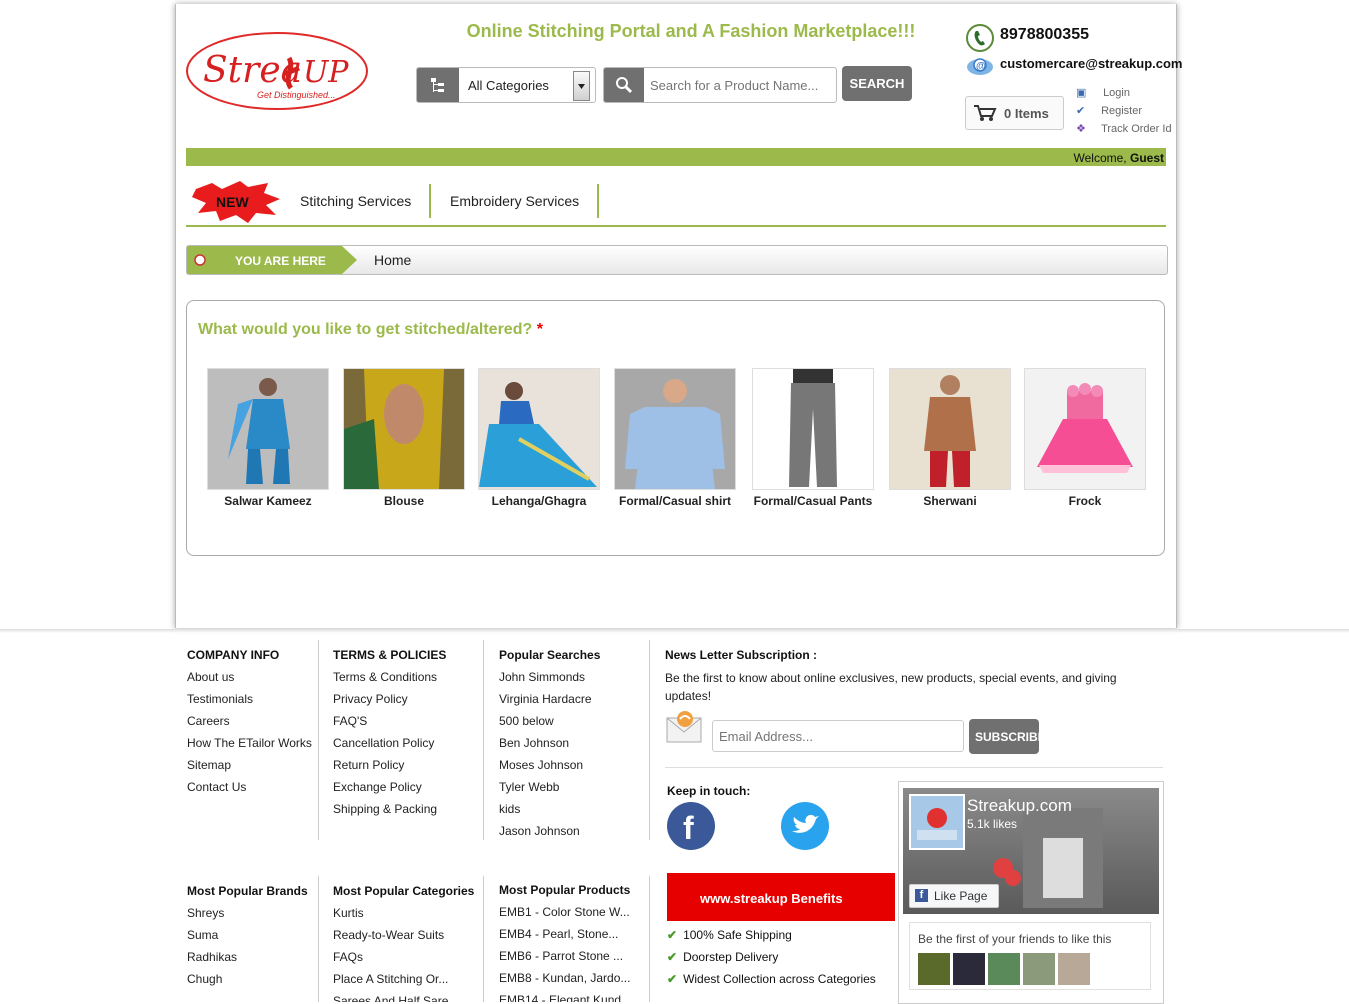  What do you see at coordinates (549, 809) in the screenshot?
I see `footer-link: kids` at bounding box center [549, 809].